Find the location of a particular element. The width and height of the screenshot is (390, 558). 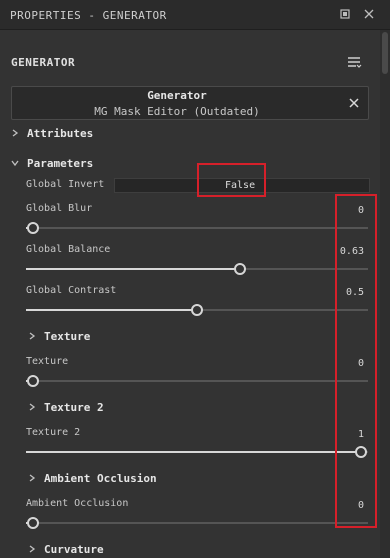

node-info-box: Generator MG Mask Editor (Outdated) is located at coordinates (190, 103).